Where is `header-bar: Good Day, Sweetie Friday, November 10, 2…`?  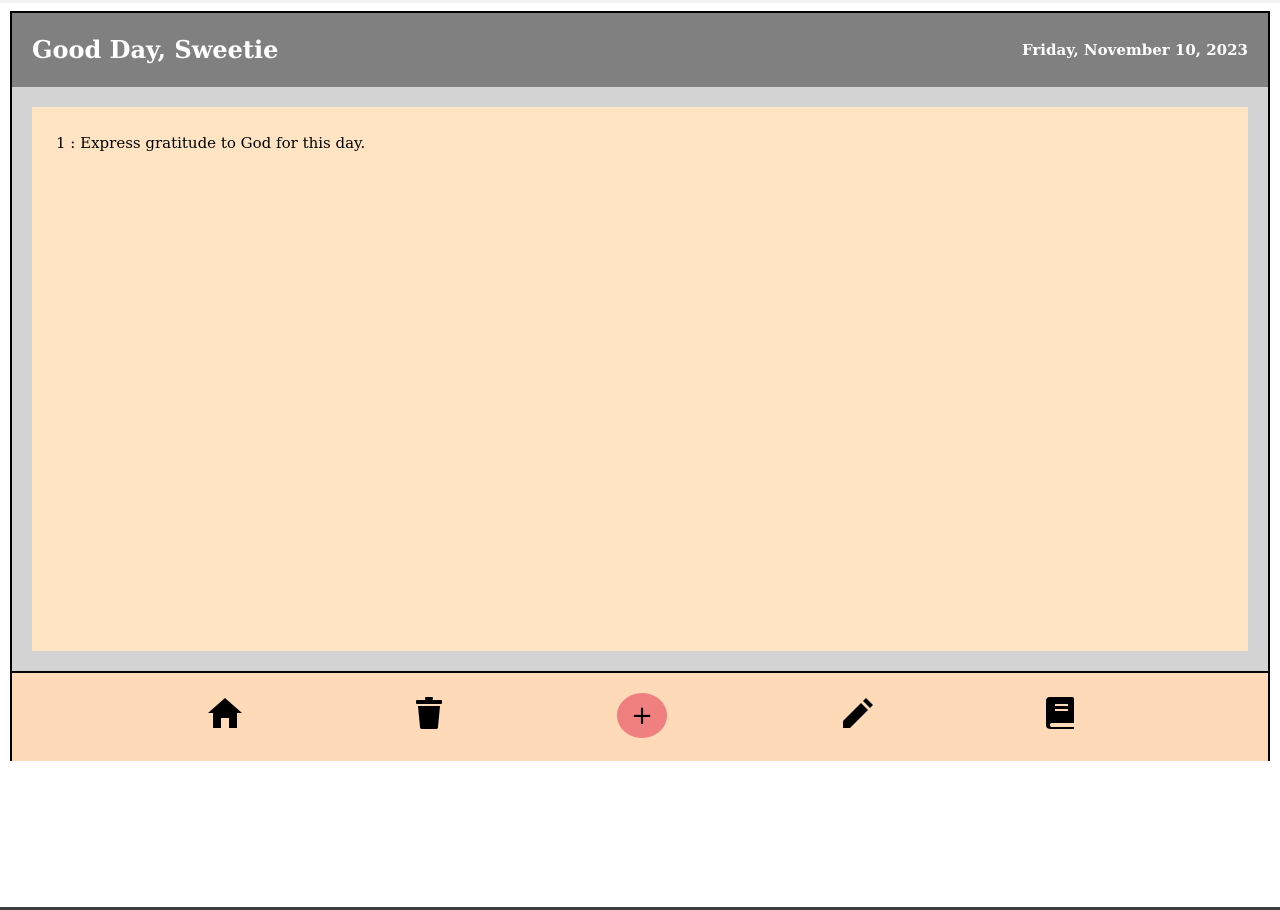 header-bar: Good Day, Sweetie Friday, November 10, 2… is located at coordinates (640, 50).